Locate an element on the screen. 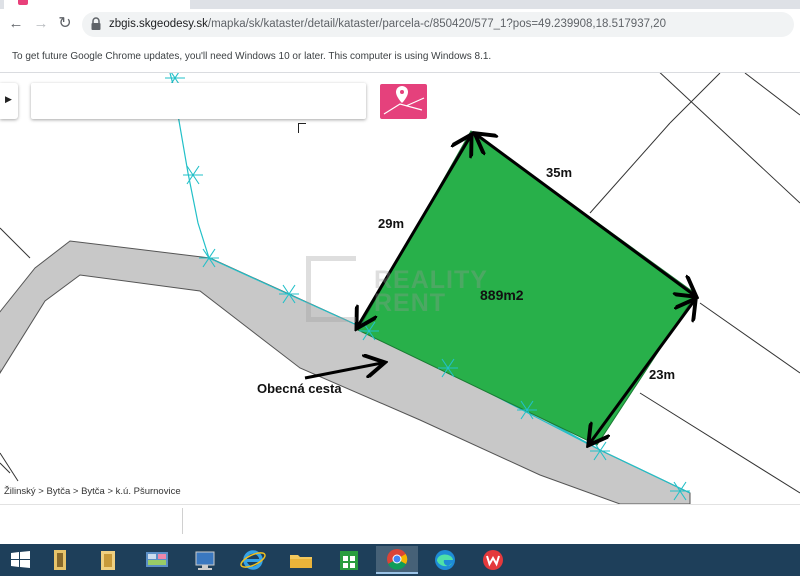 The width and height of the screenshot is (800, 576). road-label: Obecná cesta is located at coordinates (299, 388).